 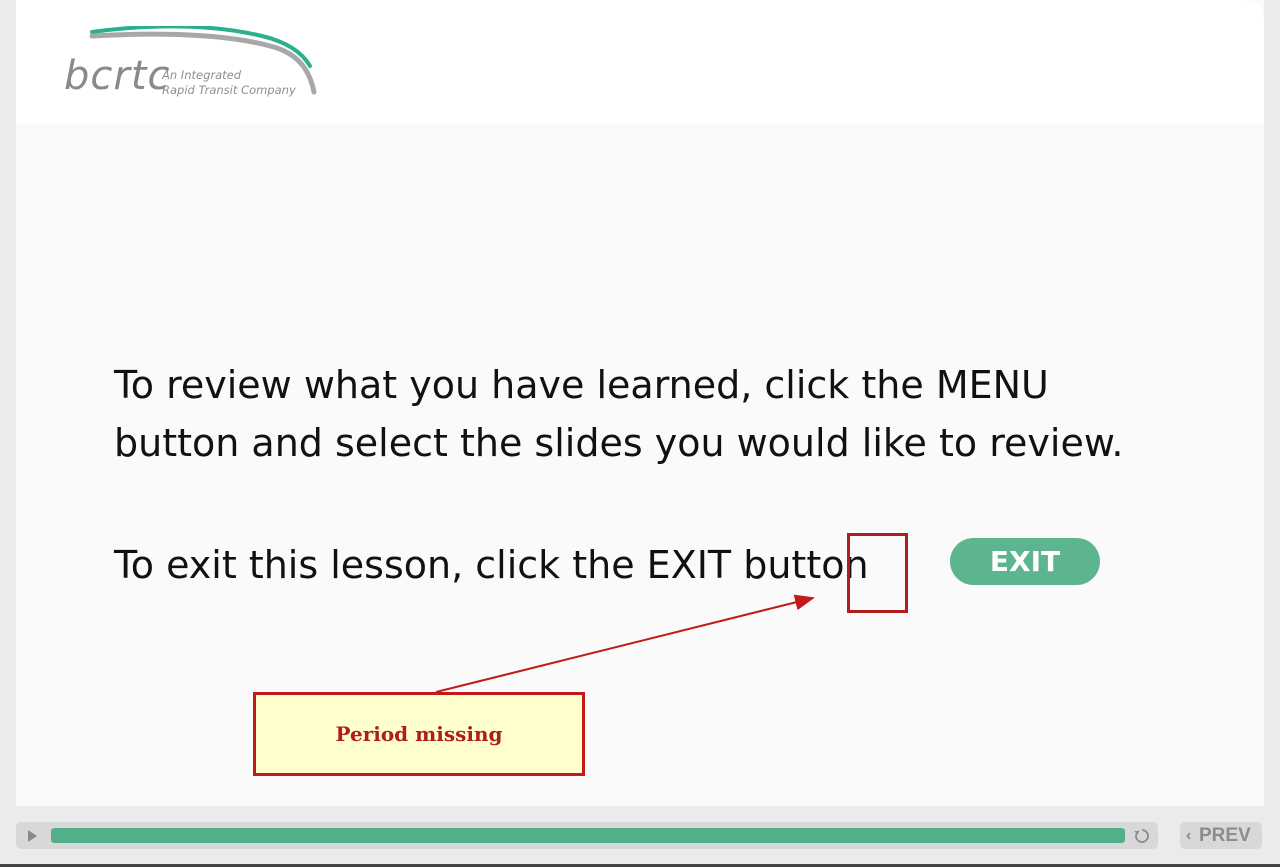 I want to click on prev-button: ‹ PREV, so click(x=1221, y=835).